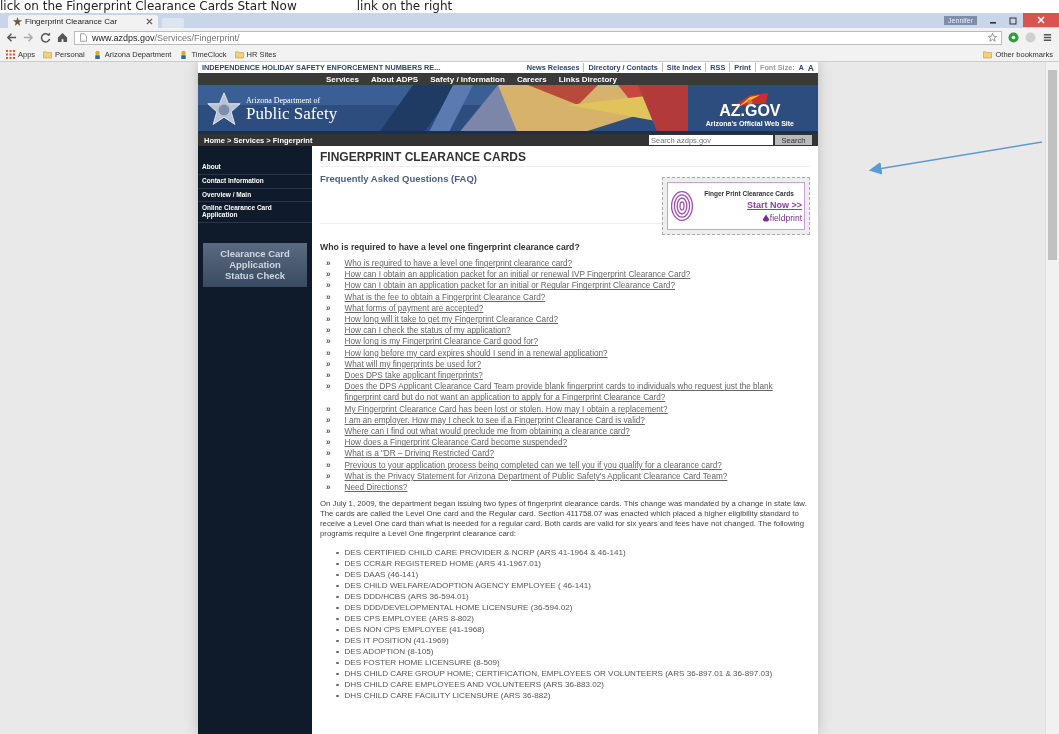 Image resolution: width=1059 pixels, height=734 pixels. What do you see at coordinates (398, 179) in the screenshot?
I see `section-heading: Frequently Asked Questions (FAQ)` at bounding box center [398, 179].